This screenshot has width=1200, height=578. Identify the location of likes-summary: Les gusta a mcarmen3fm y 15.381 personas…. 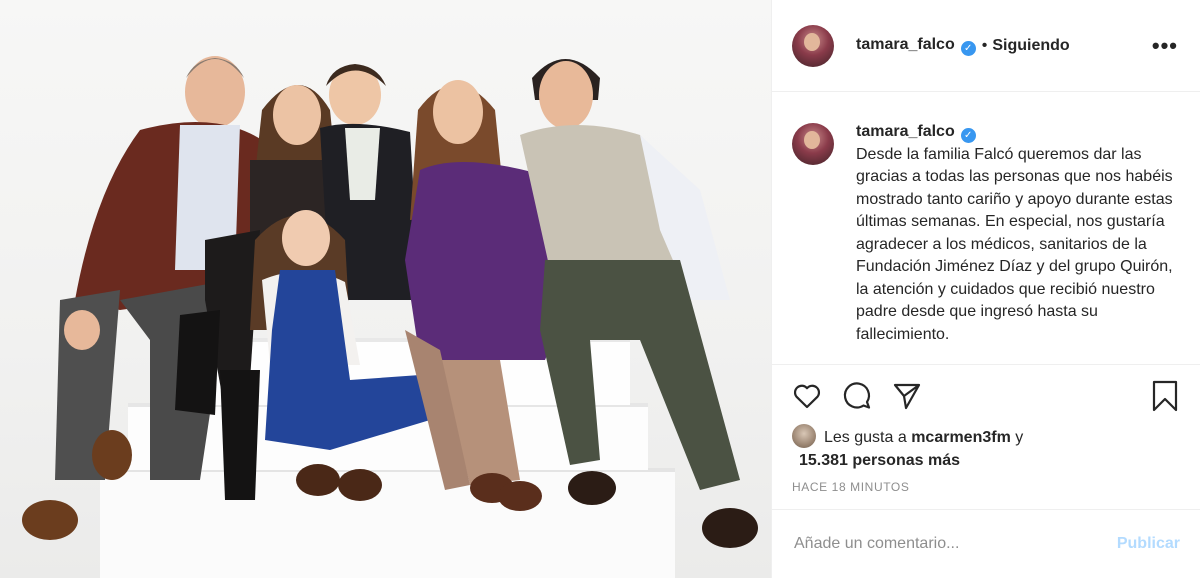
(987, 448).